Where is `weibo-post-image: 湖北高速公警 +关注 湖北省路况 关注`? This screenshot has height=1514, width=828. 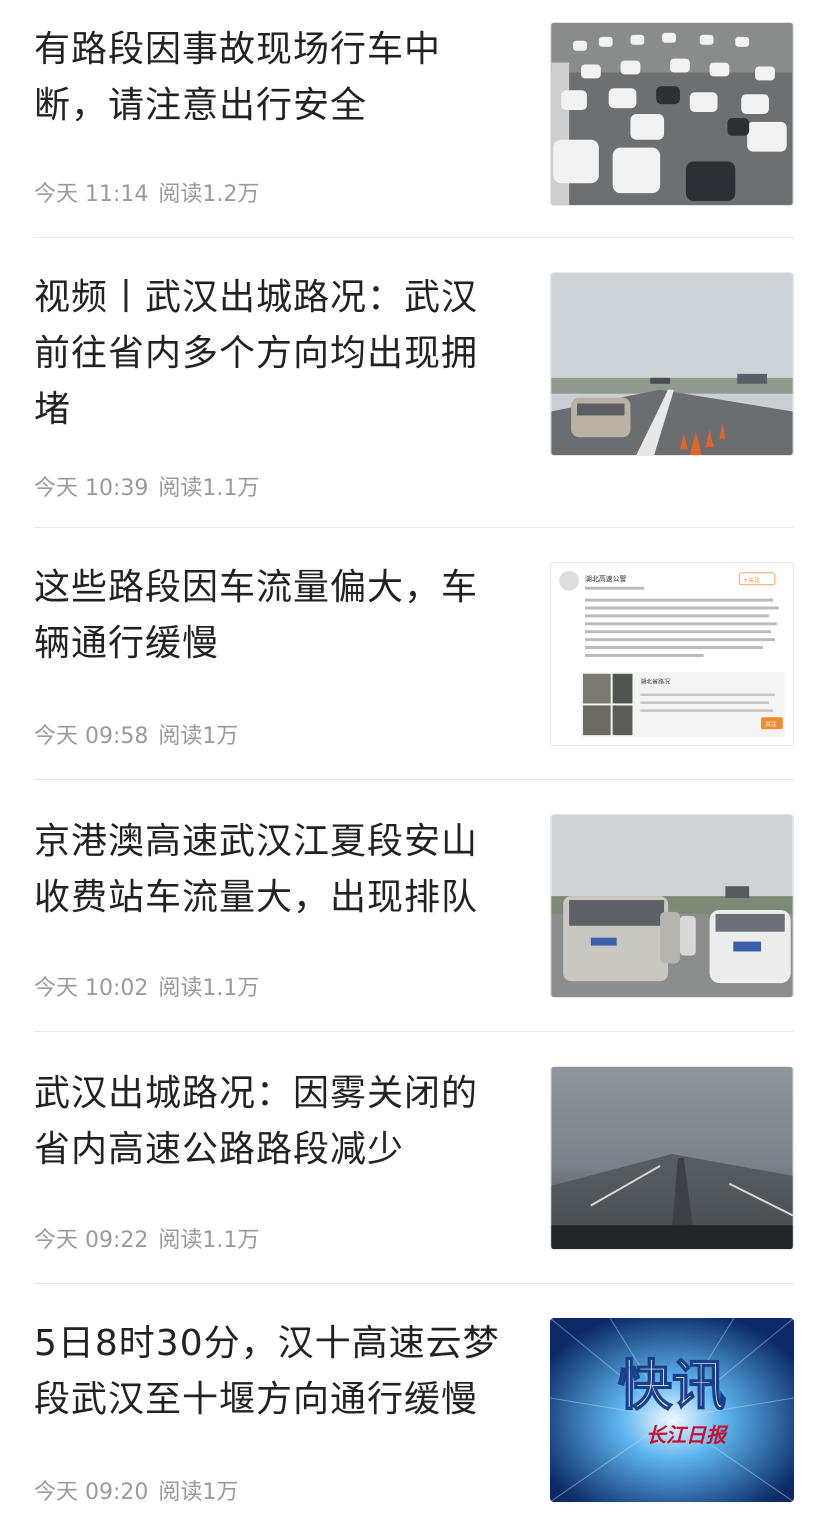
weibo-post-image: 湖北高速公警 +关注 湖北省路况 关注 is located at coordinates (672, 654).